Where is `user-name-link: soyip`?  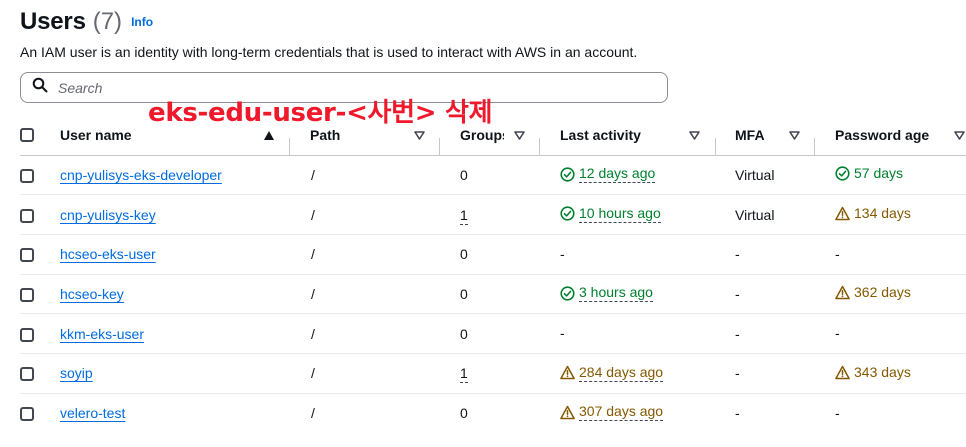
user-name-link: soyip is located at coordinates (76, 373).